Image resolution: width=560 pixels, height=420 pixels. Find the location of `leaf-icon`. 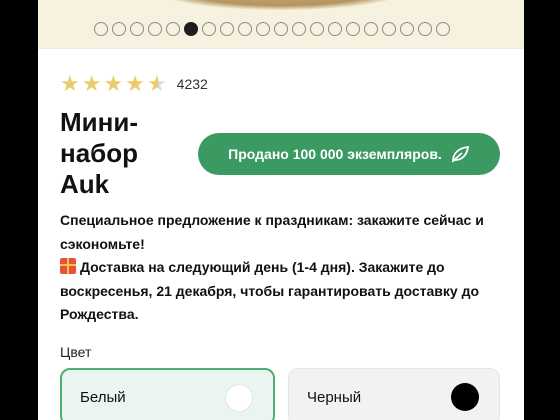

leaf-icon is located at coordinates (460, 154).